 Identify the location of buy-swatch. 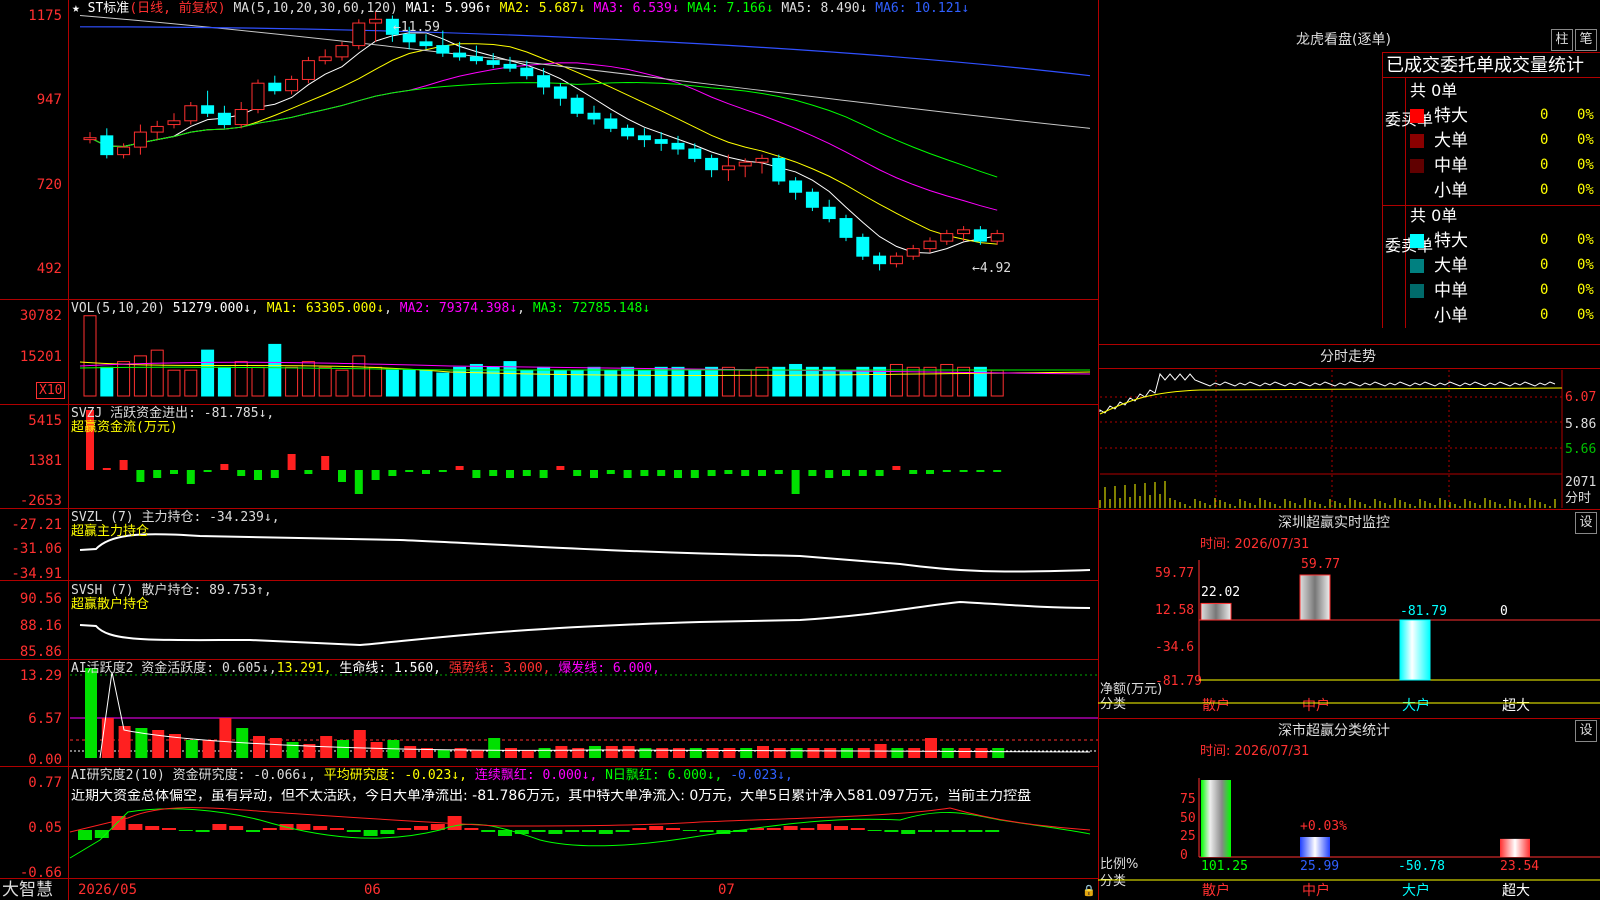
(1417, 191).